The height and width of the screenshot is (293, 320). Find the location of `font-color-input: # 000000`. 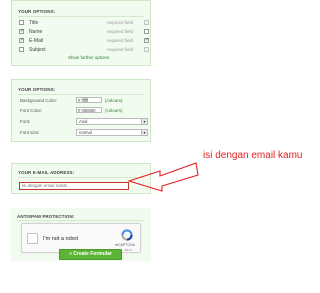

font-color-input: # 000000 is located at coordinates (89, 110).